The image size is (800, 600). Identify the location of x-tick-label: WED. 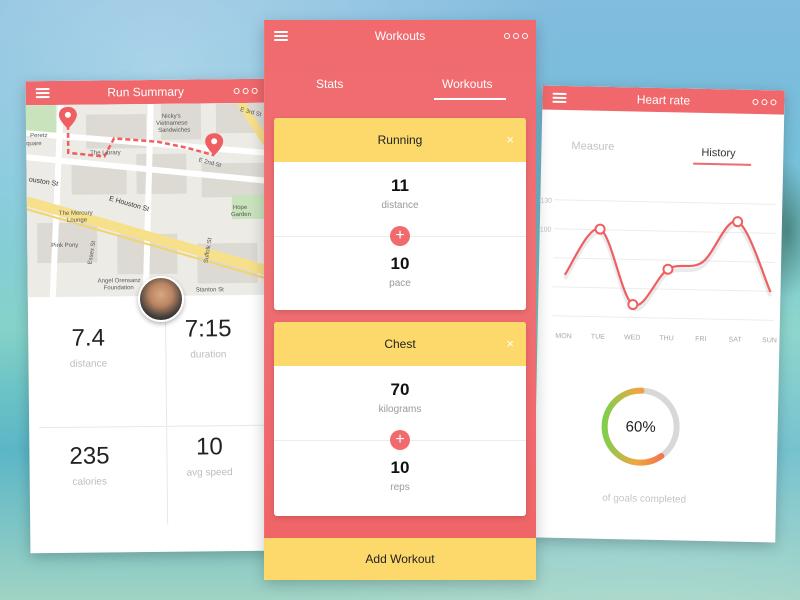
(632, 337).